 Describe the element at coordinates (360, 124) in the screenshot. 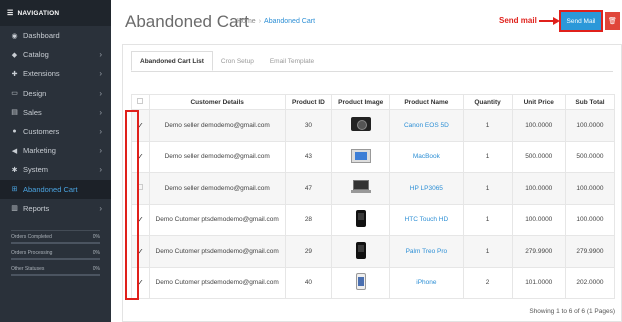

I see `camera-image` at that location.